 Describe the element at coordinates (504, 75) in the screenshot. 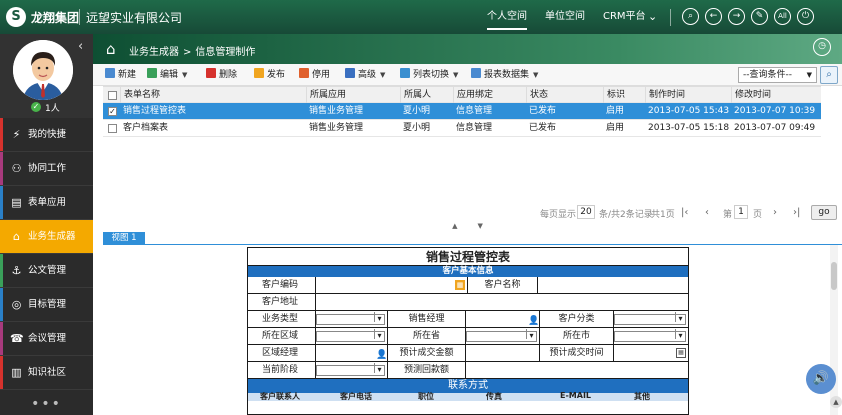

I see `toolbar-button-7: 报表数据集 ▼` at that location.